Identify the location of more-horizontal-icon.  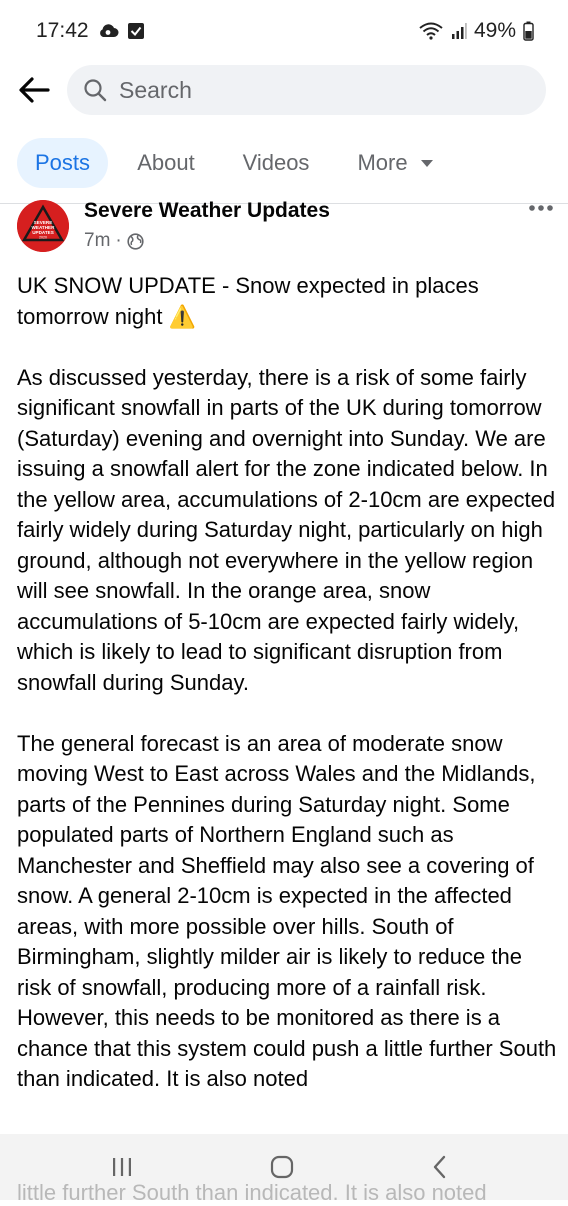
(541, 208).